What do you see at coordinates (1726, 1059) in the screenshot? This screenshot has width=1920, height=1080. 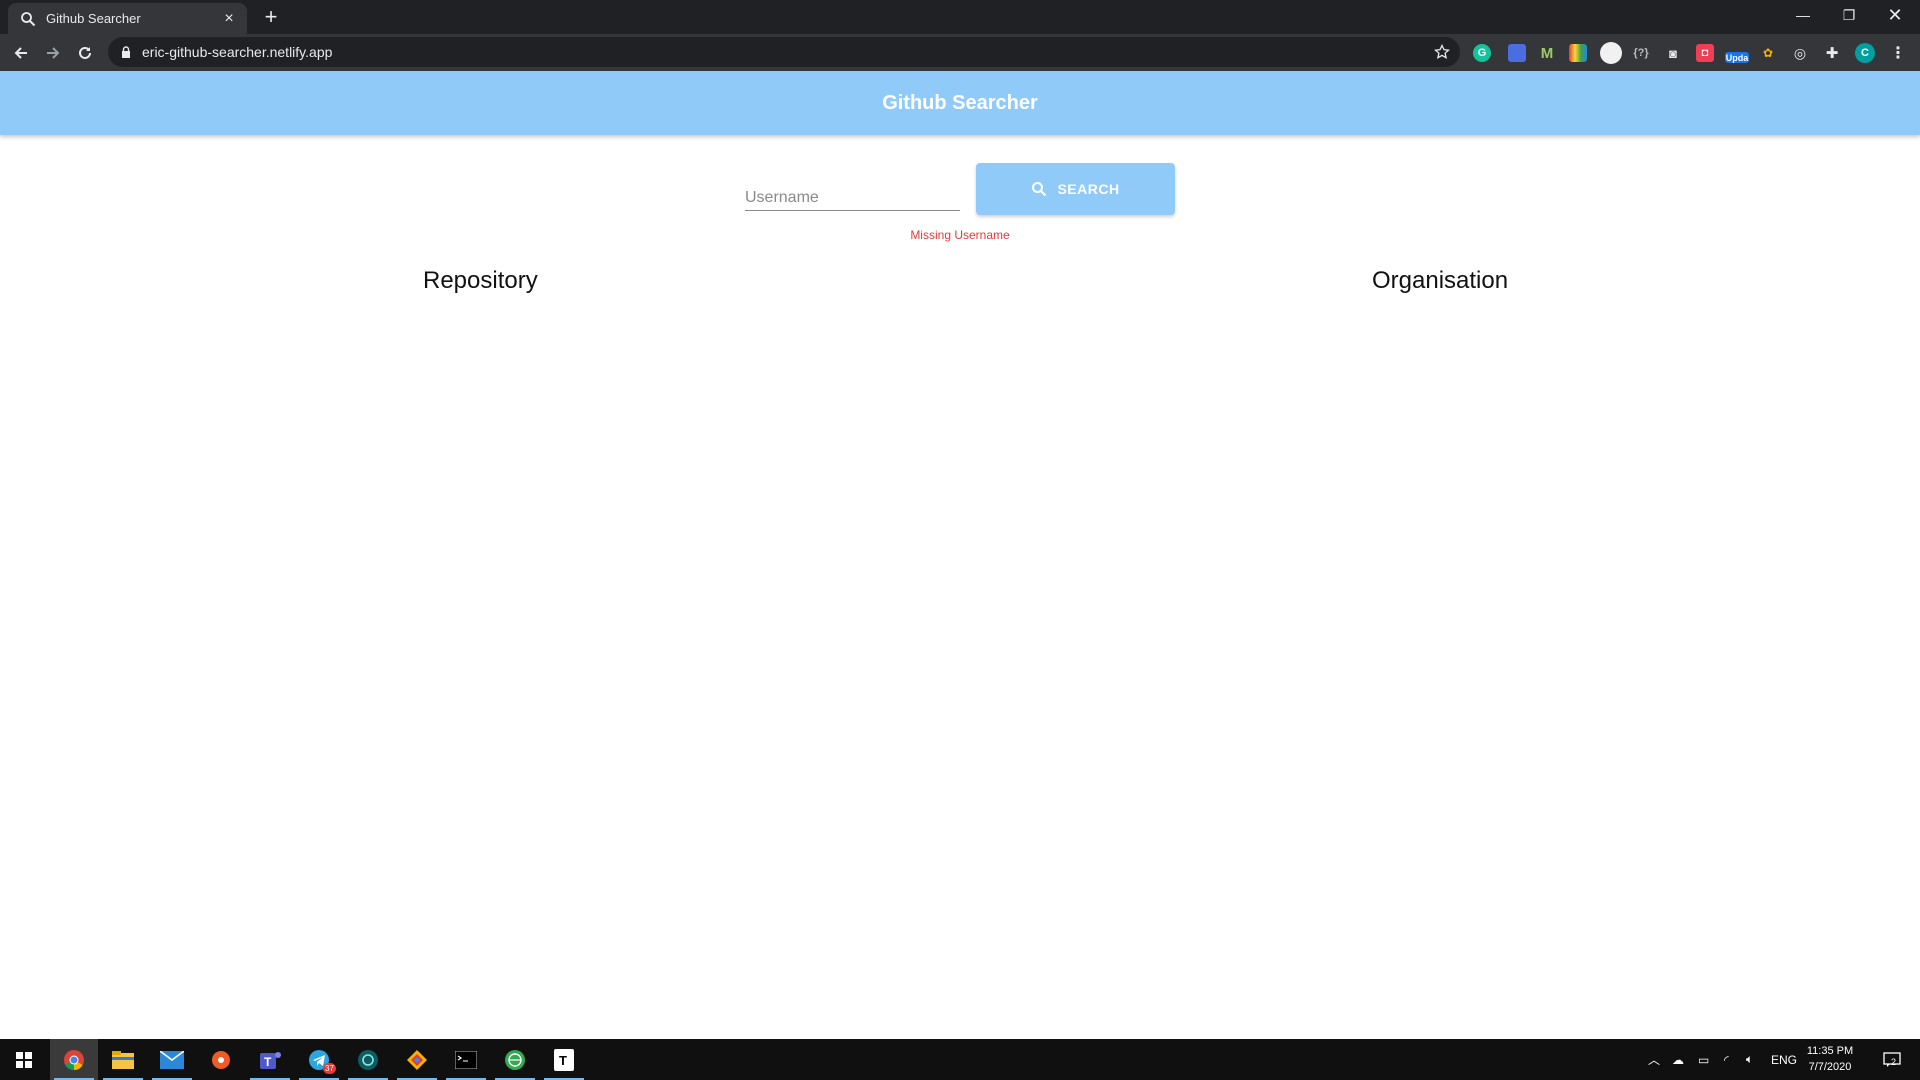 I see `wifi-icon: ◜` at bounding box center [1726, 1059].